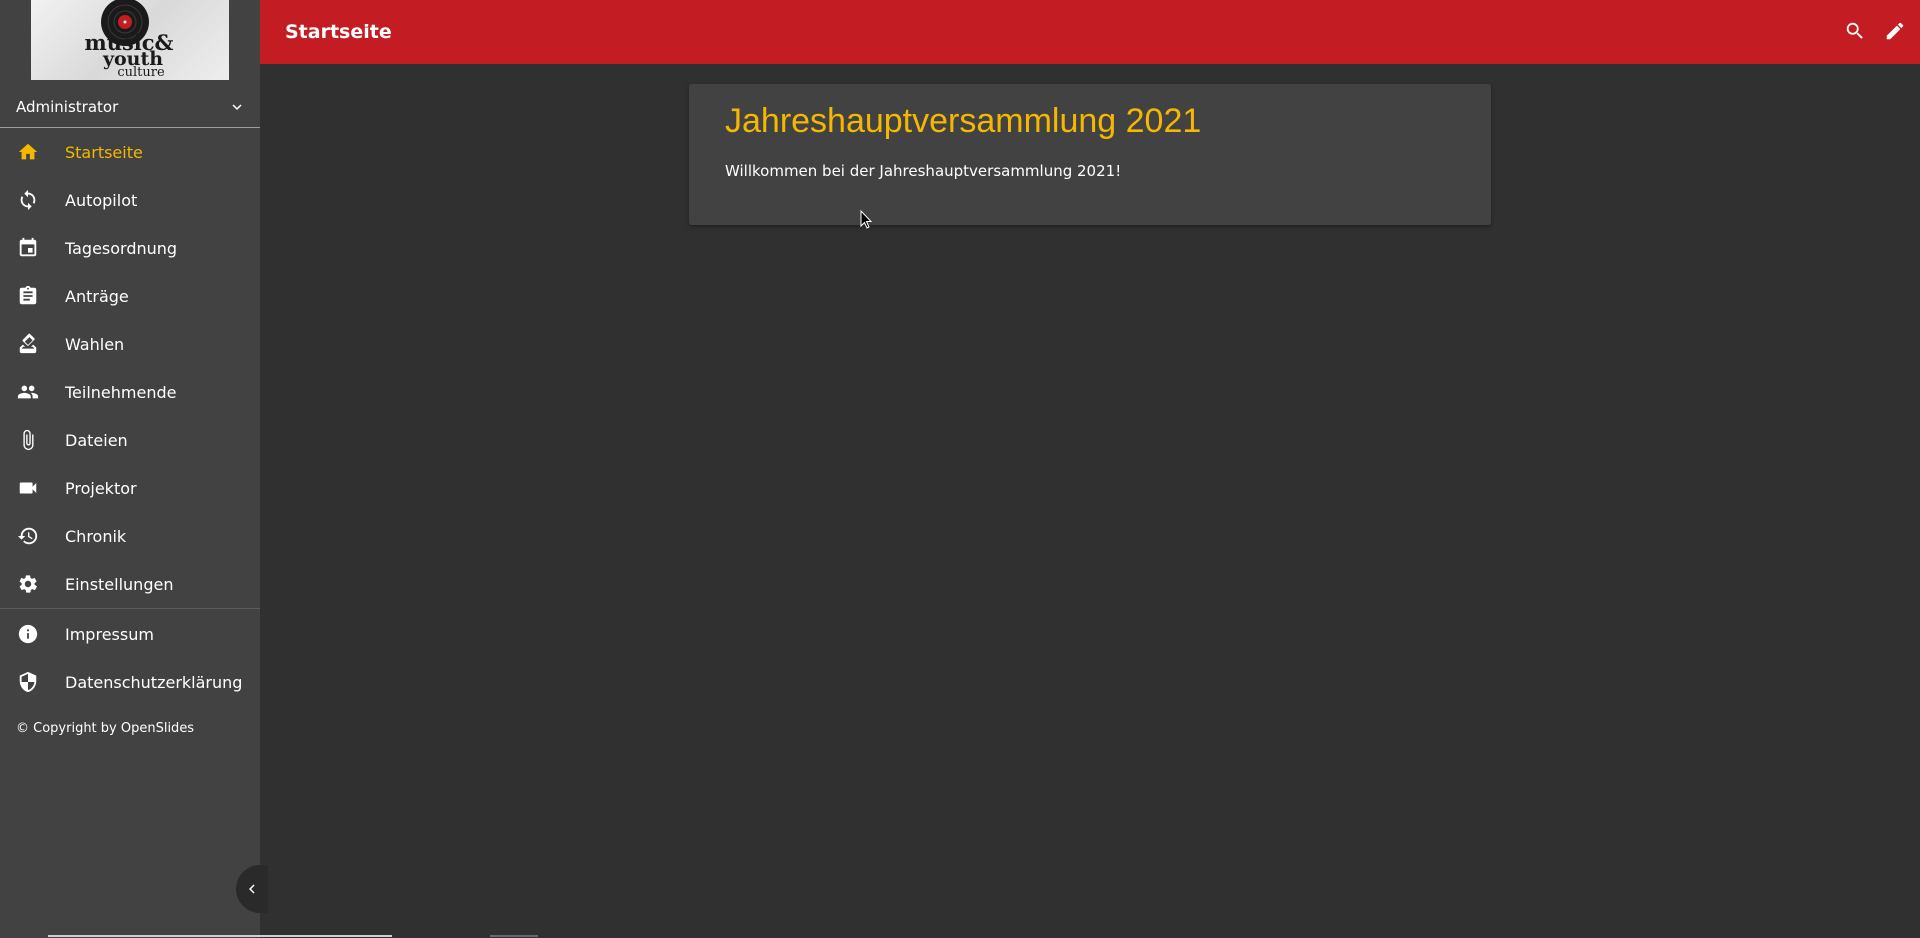 Image resolution: width=1920 pixels, height=938 pixels. Describe the element at coordinates (28, 488) in the screenshot. I see `videocam-icon` at that location.